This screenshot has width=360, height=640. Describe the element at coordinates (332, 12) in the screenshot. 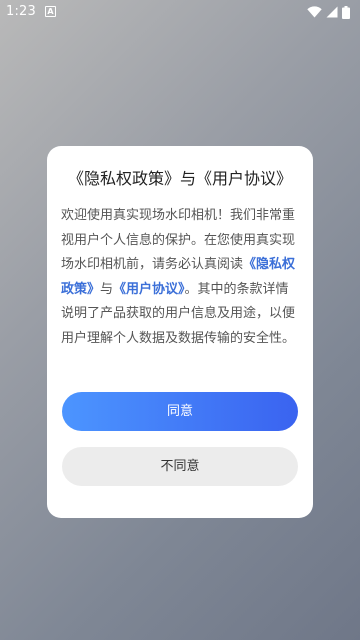

I see `signal-icon` at that location.